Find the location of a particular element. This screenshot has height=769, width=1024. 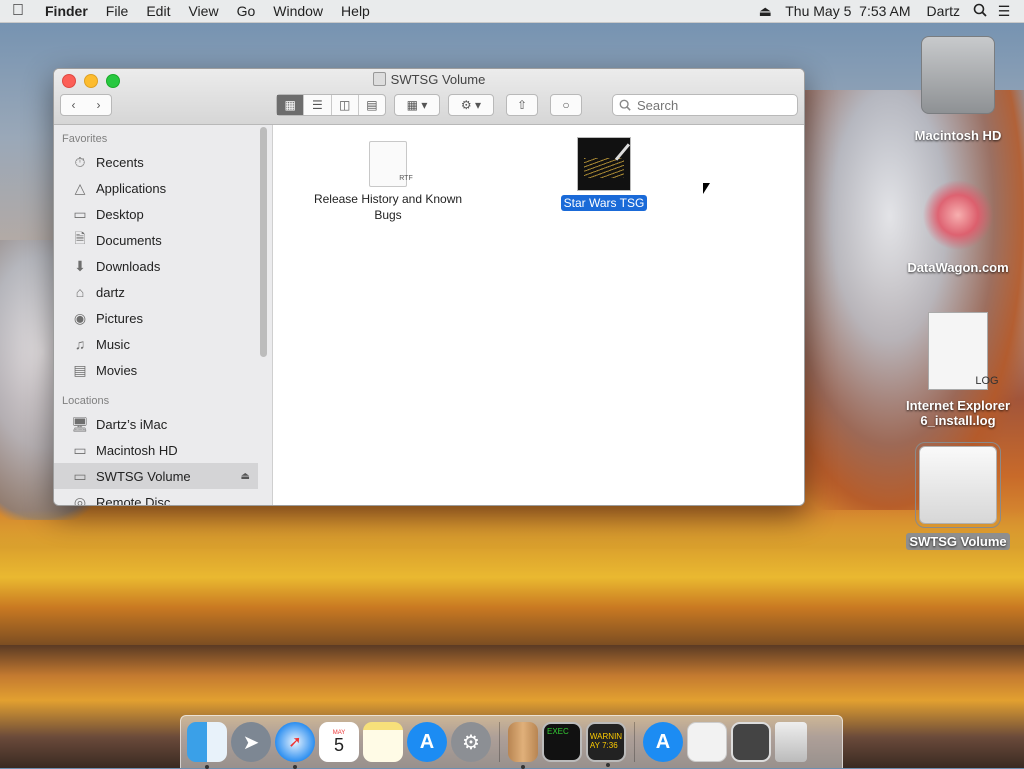

file-item-selected: Star Wars TSG is located at coordinates (604, 174).